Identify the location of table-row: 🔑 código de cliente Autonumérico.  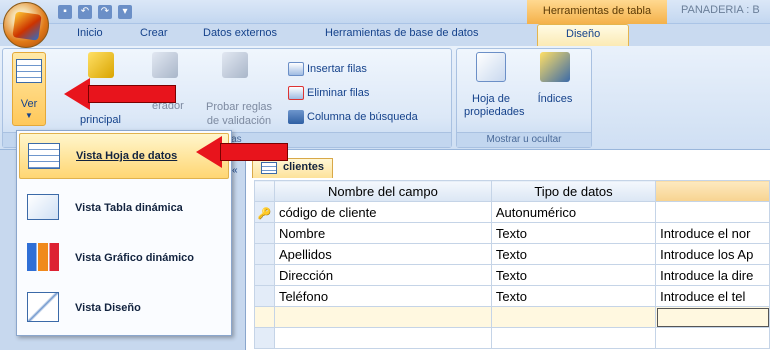
(512, 212).